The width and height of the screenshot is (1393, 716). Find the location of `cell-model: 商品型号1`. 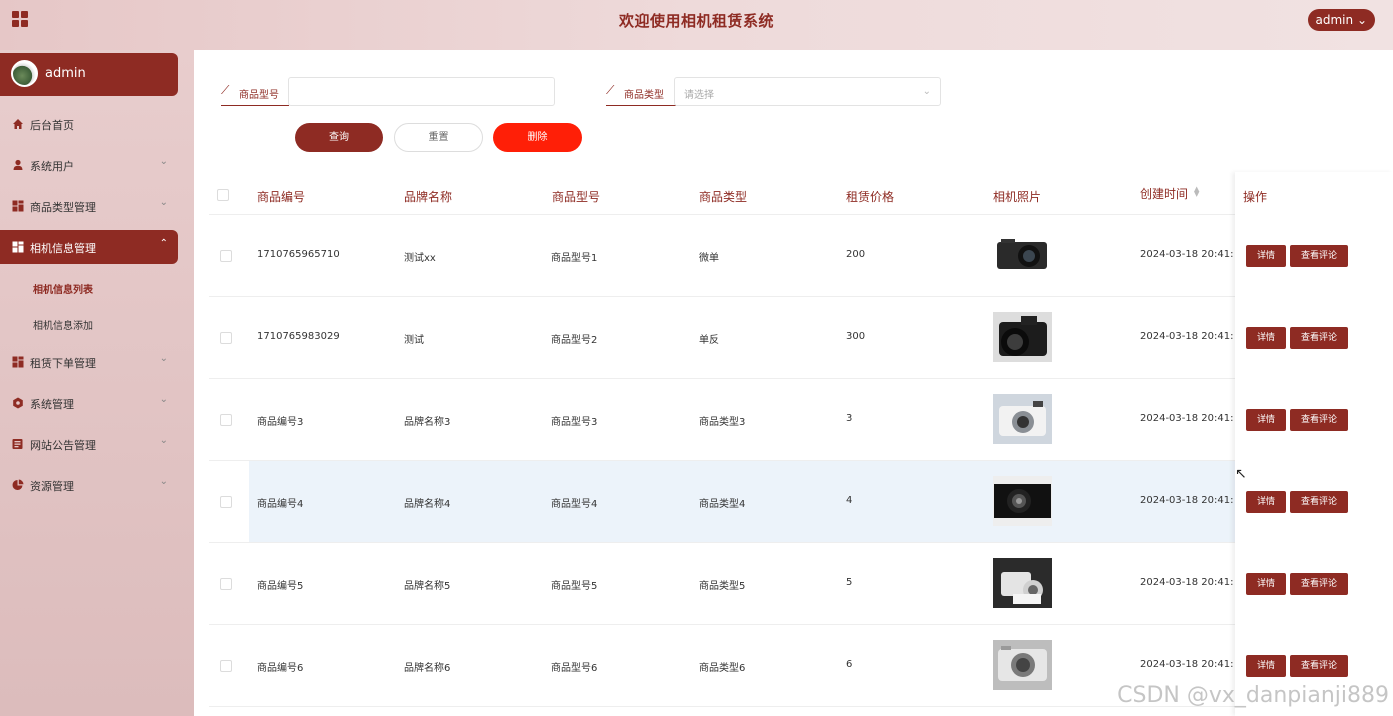

cell-model: 商品型号1 is located at coordinates (574, 258).